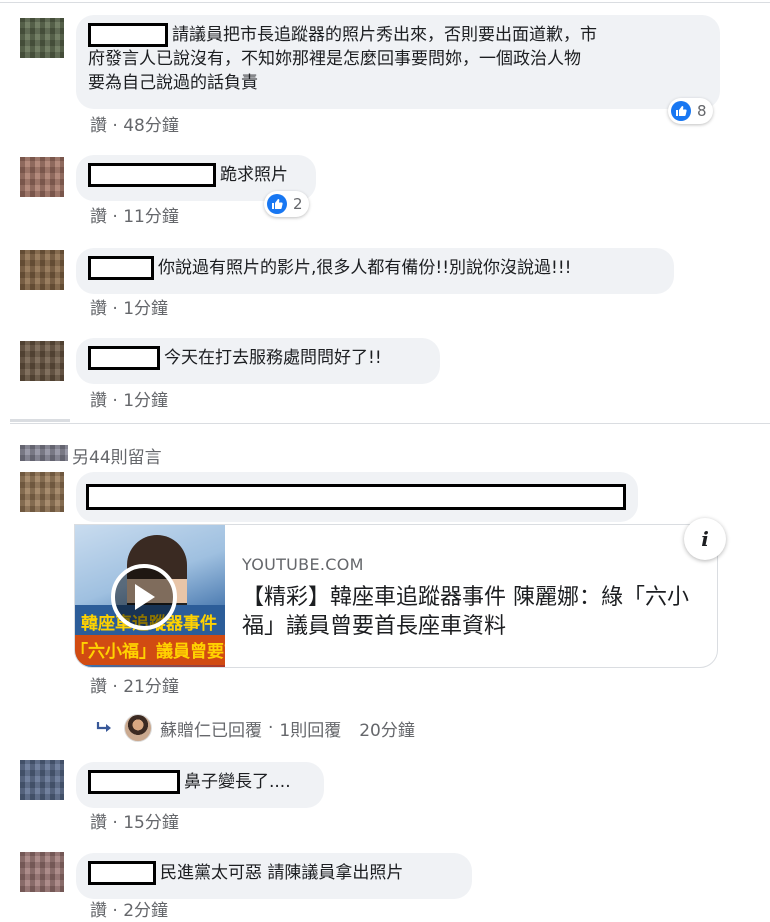 The height and width of the screenshot is (922, 770). What do you see at coordinates (150, 652) in the screenshot?
I see `thumbnail-caption-2: 「六小福」議員曾要首長` at bounding box center [150, 652].